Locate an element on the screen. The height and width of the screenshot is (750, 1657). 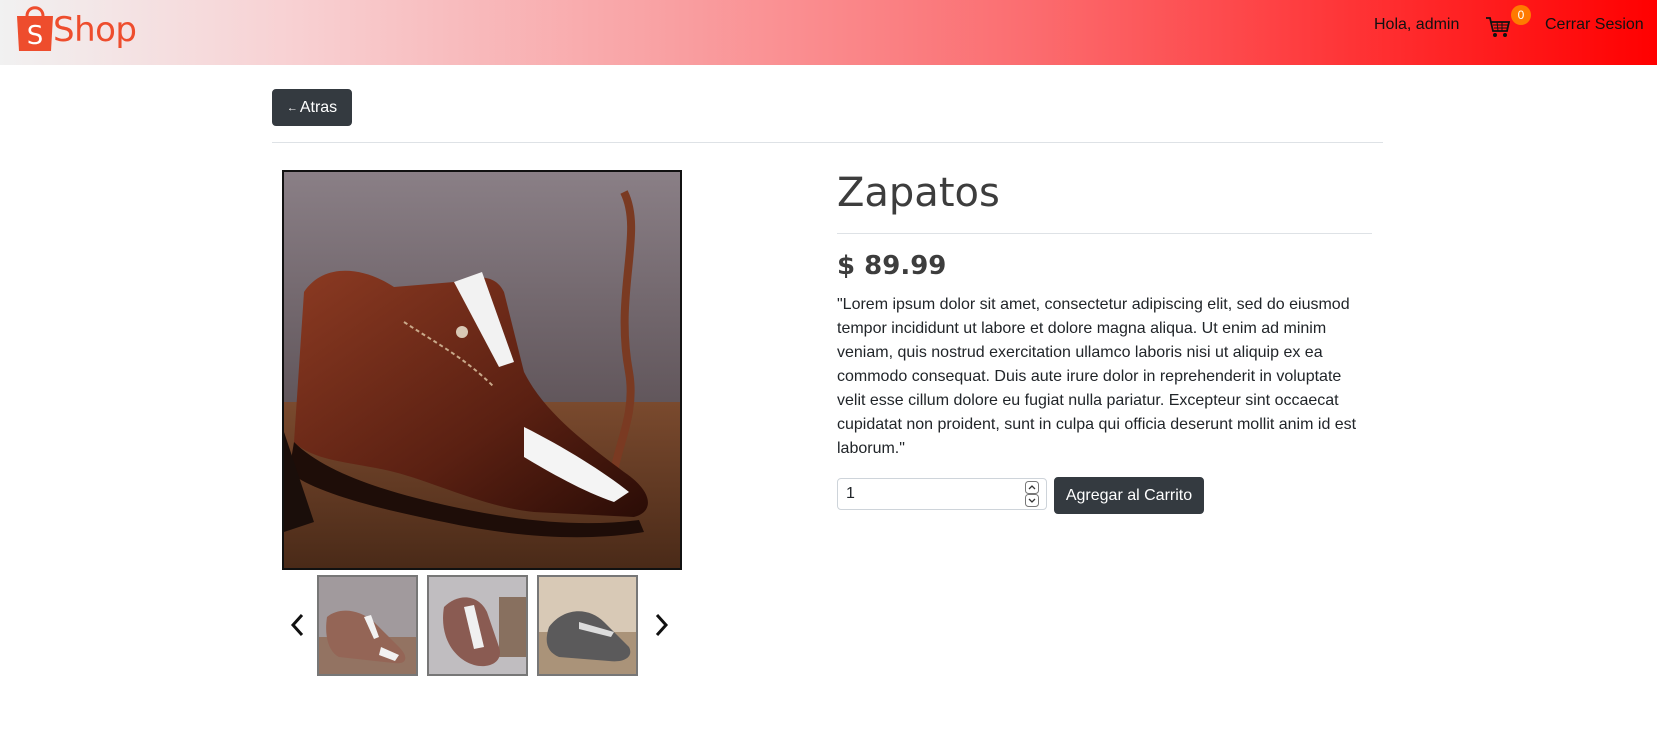
back-button: ← Atras is located at coordinates (312, 107).